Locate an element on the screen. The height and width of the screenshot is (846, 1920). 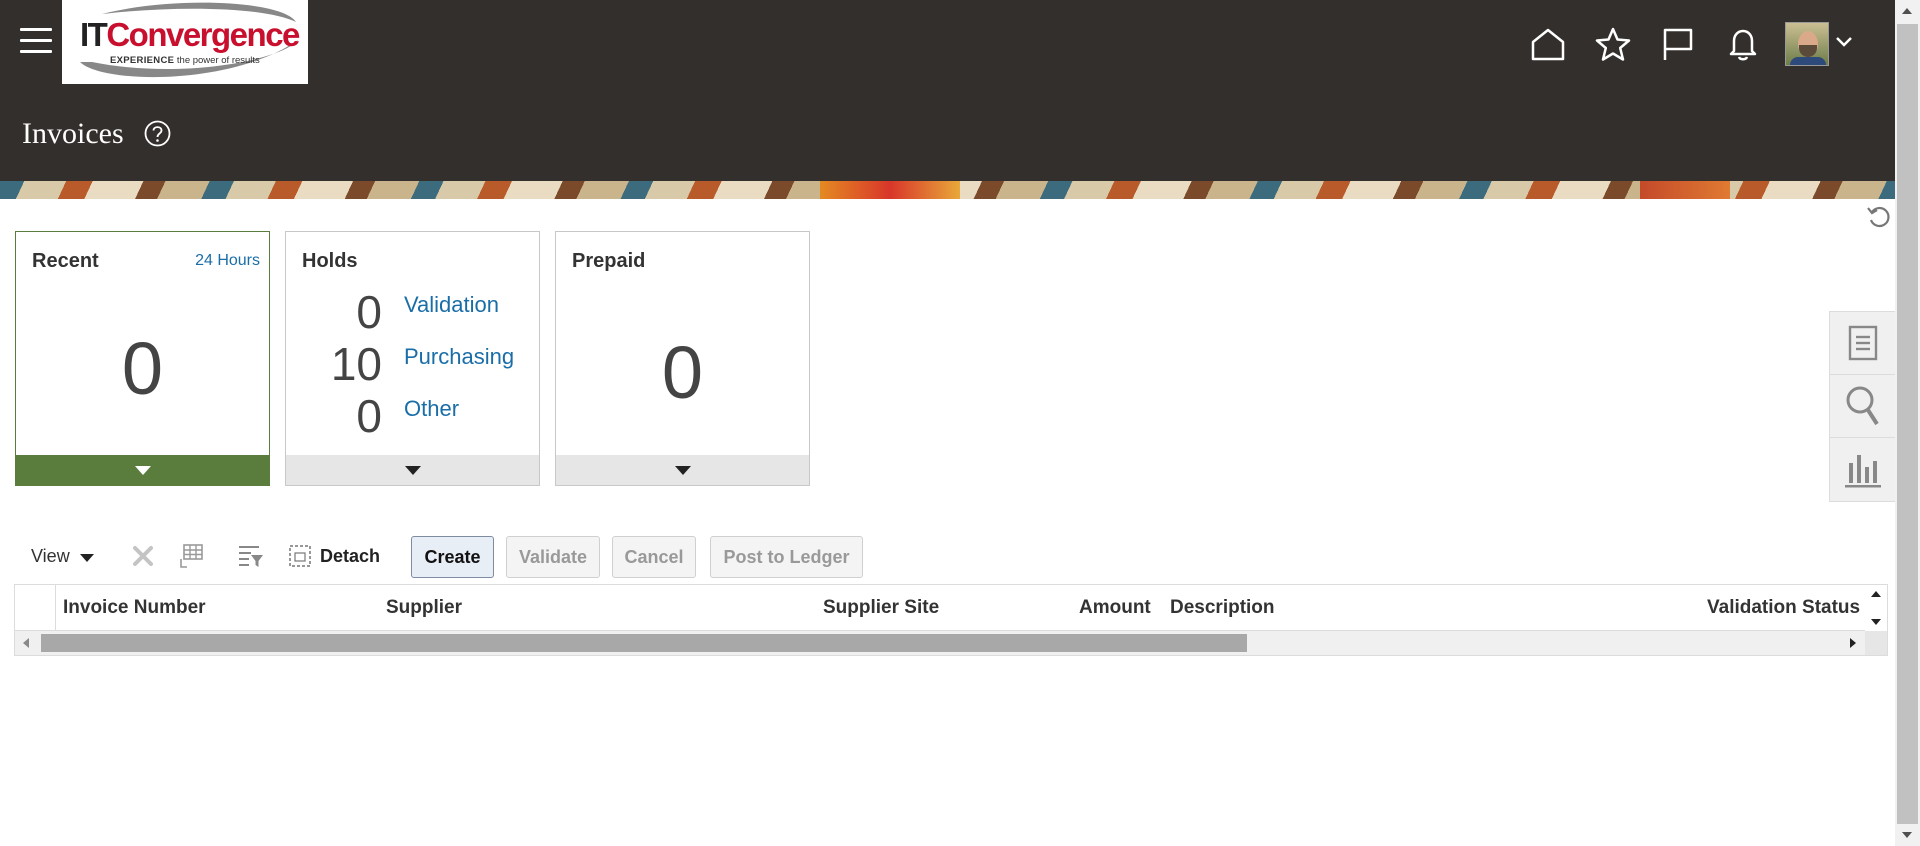
recent-tile-expand is located at coordinates (142, 470).